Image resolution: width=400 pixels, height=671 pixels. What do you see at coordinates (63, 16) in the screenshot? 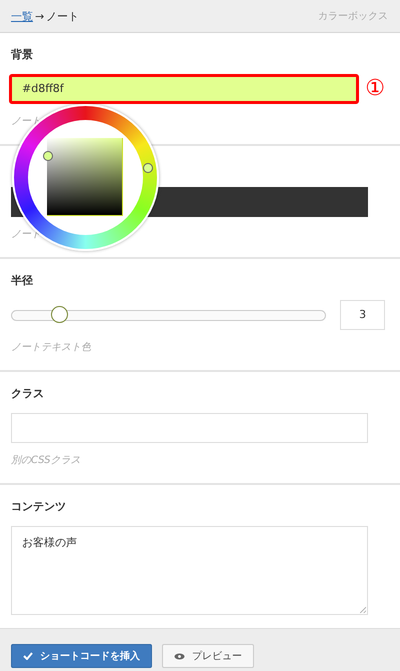
I see `breadcrumb-current: ノート` at bounding box center [63, 16].